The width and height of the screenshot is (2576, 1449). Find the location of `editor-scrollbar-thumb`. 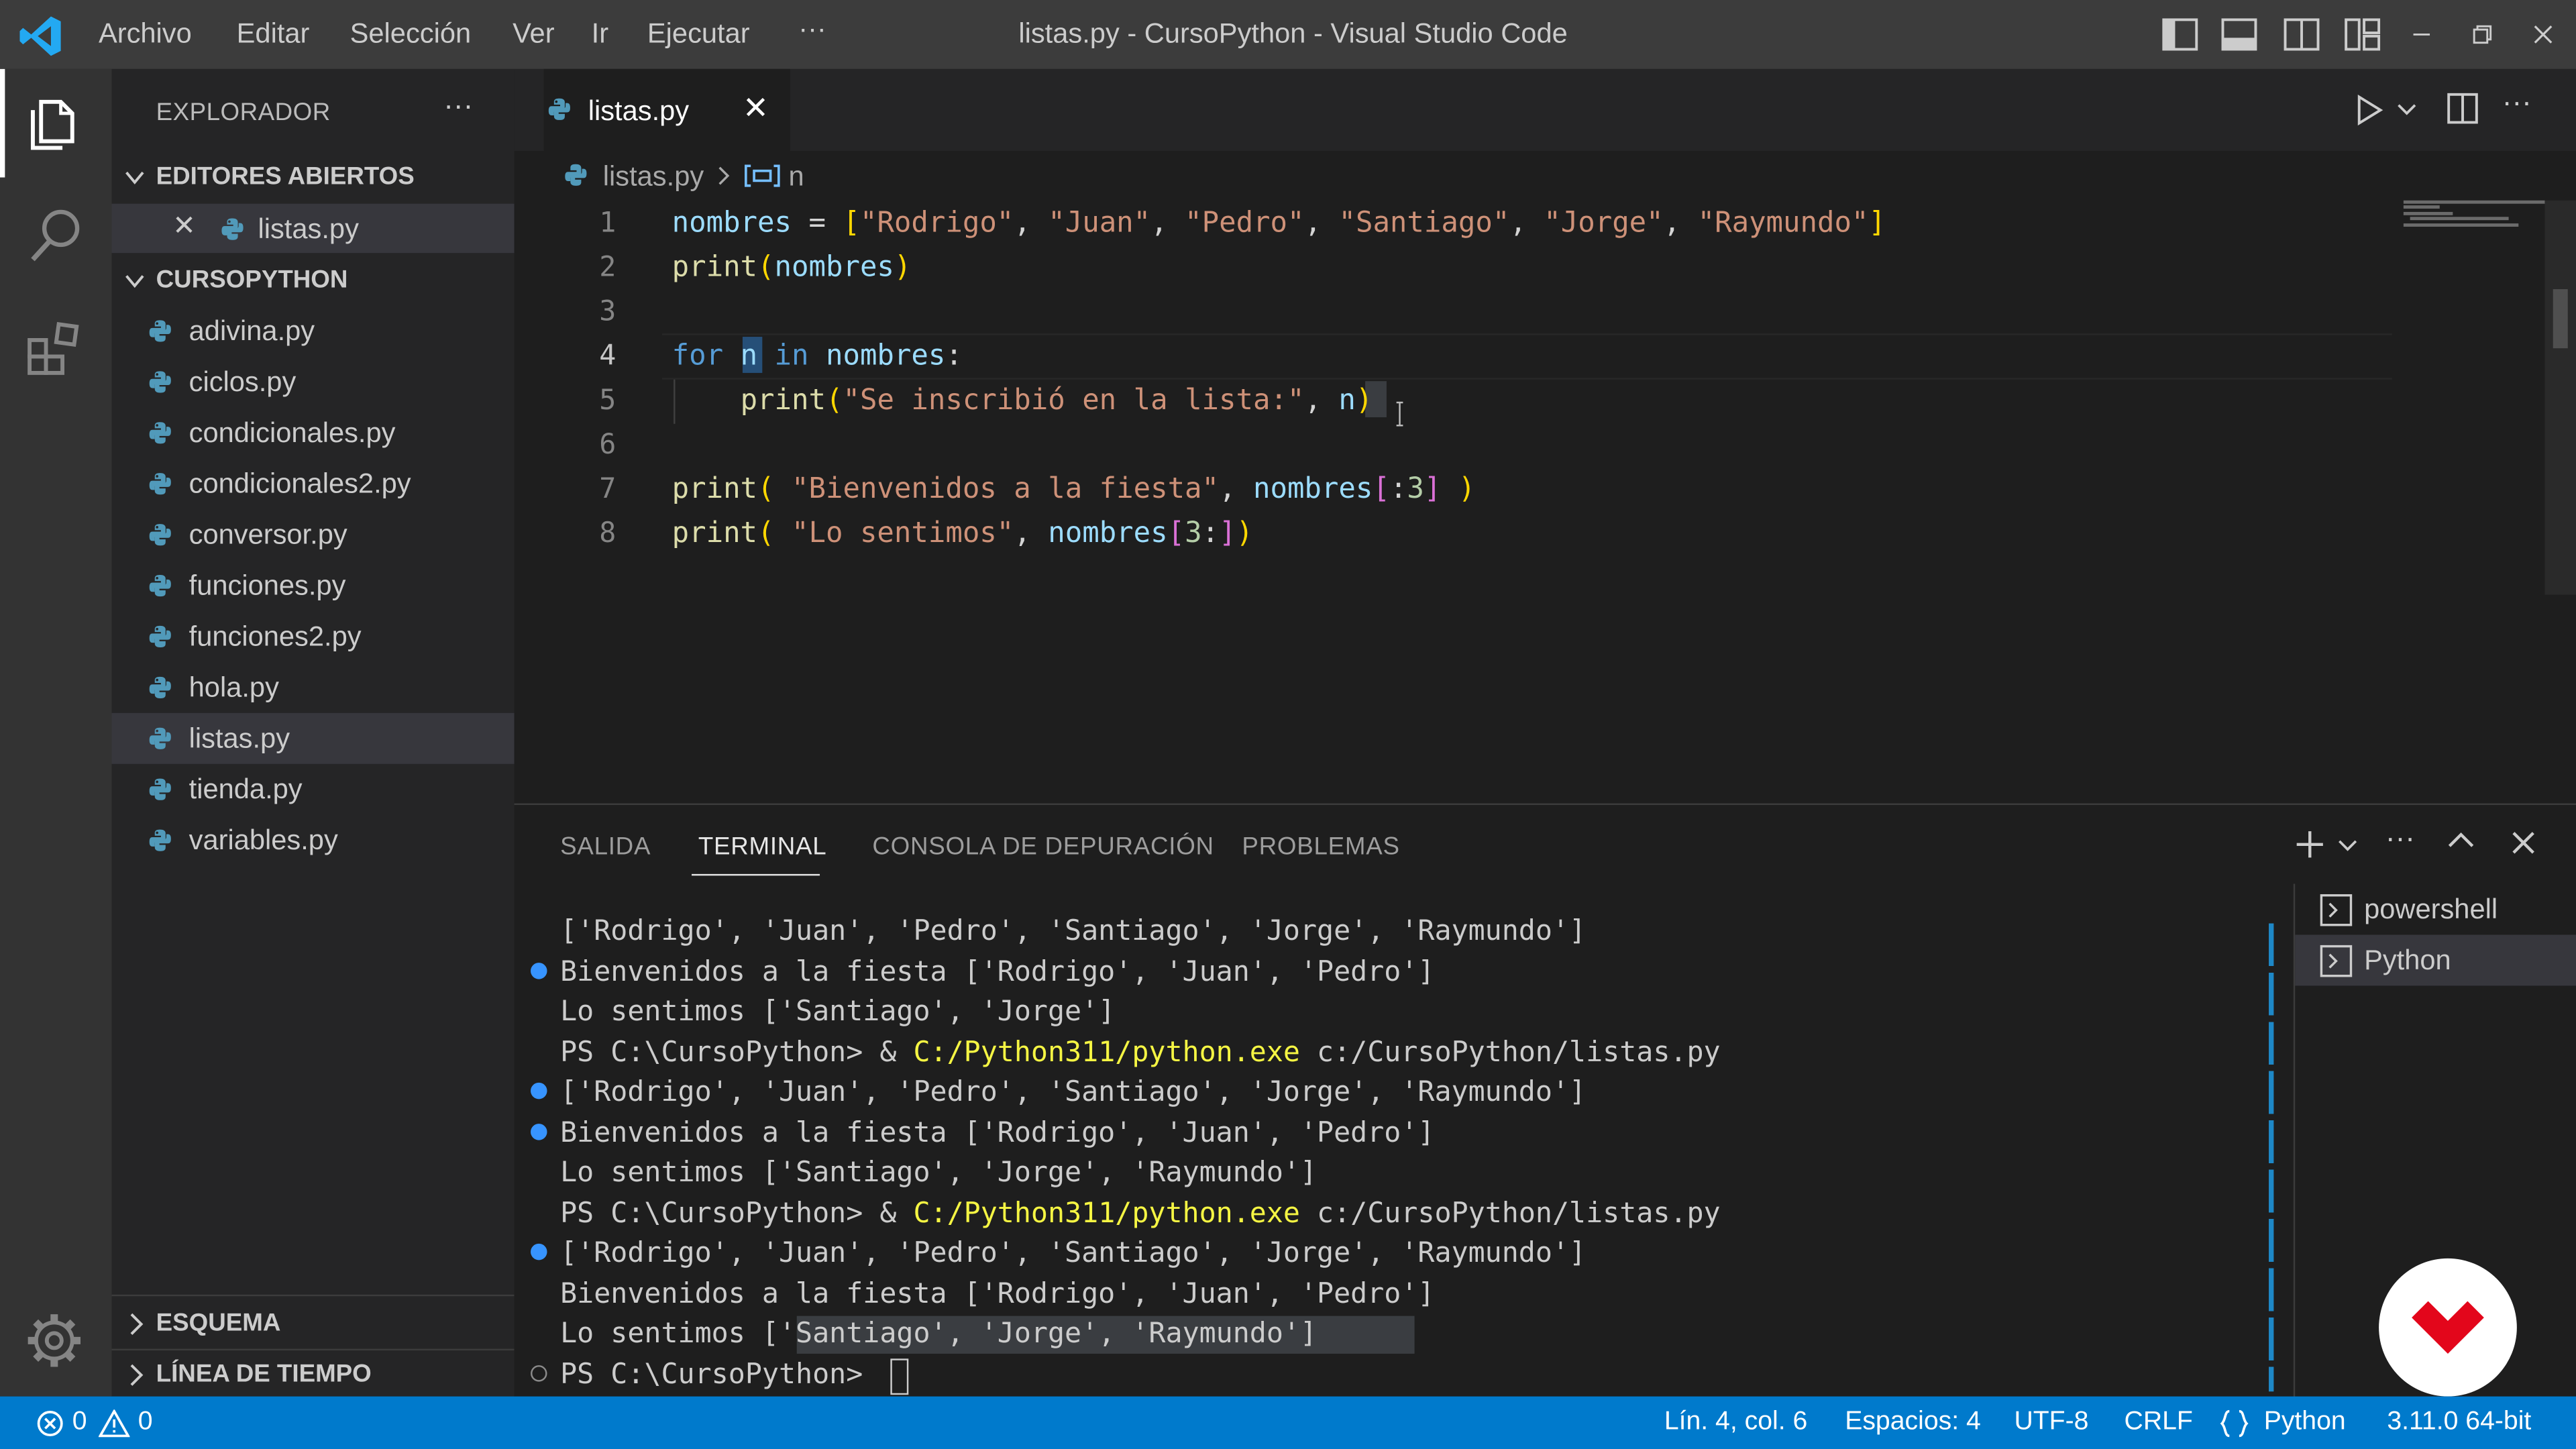

editor-scrollbar-thumb is located at coordinates (2560, 319).